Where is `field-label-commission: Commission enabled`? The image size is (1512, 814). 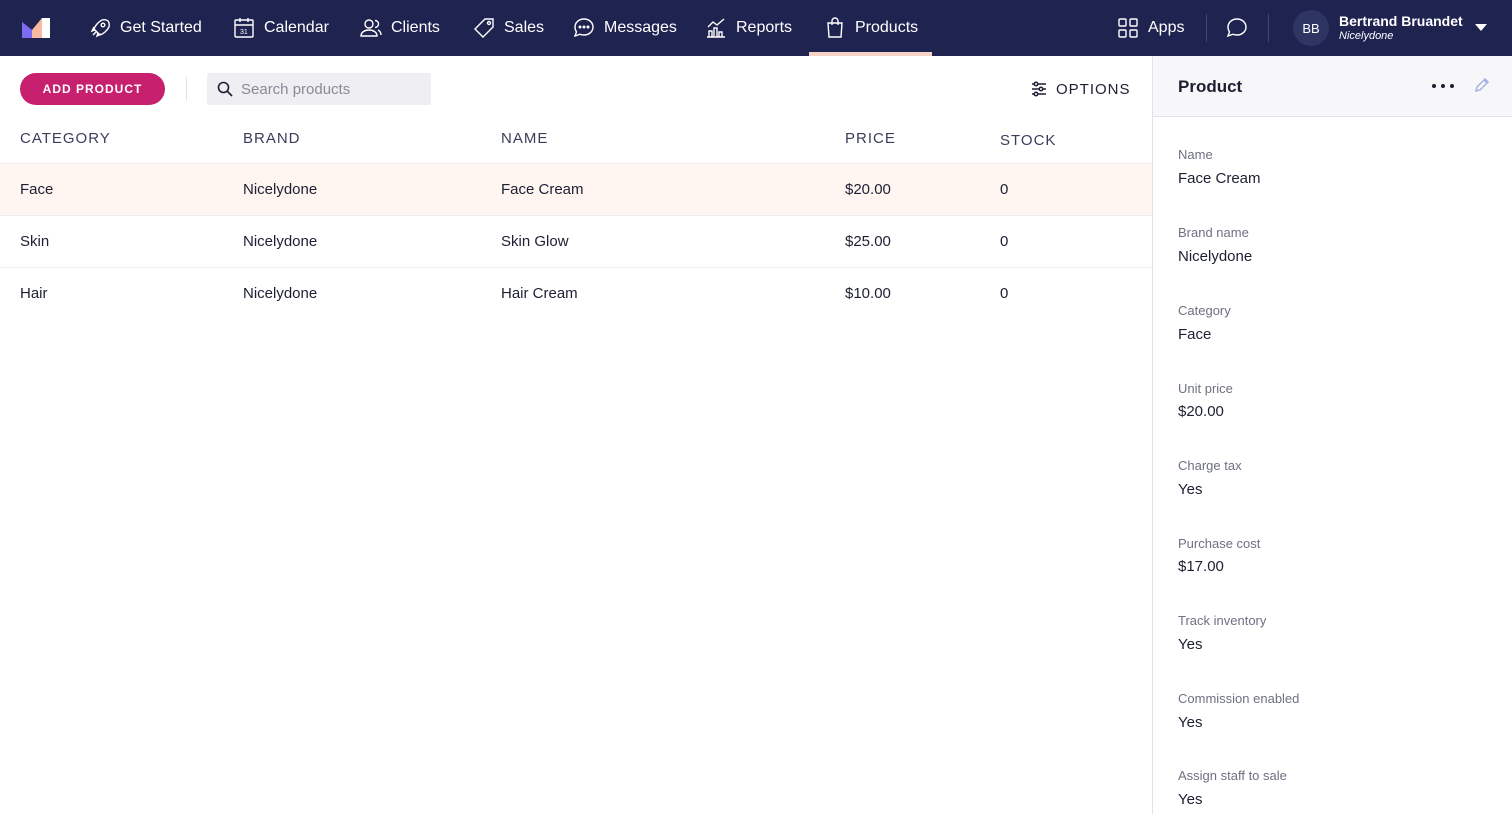
field-label-commission: Commission enabled is located at coordinates (1239, 698).